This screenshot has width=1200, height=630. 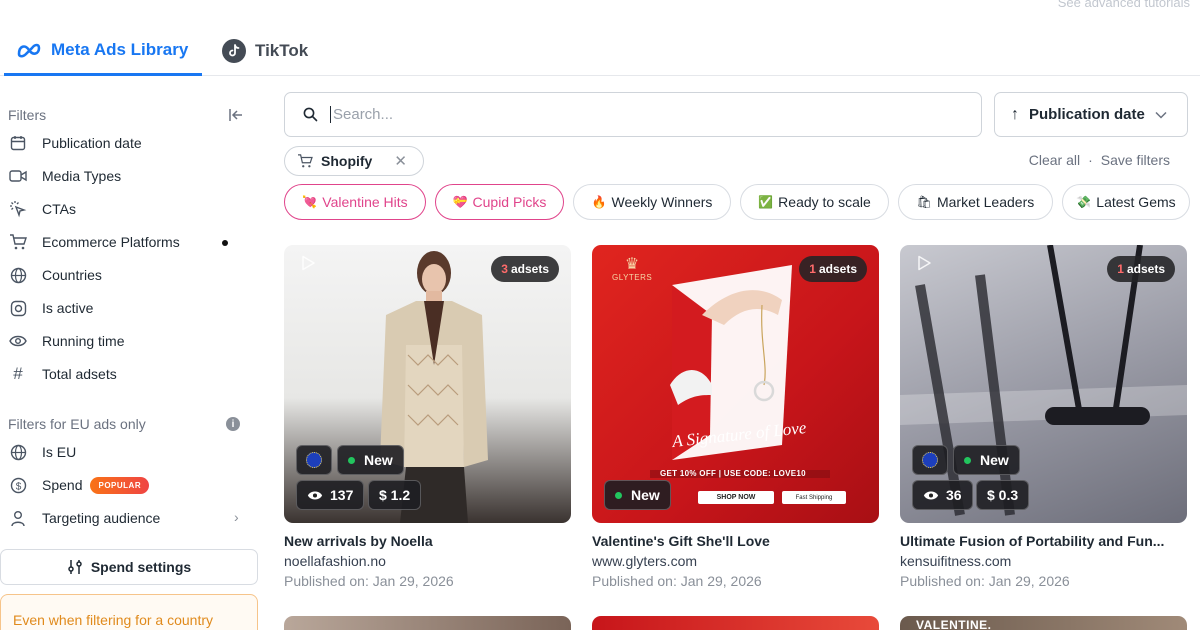 I want to click on filter-label: Total adsets, so click(x=79, y=374).